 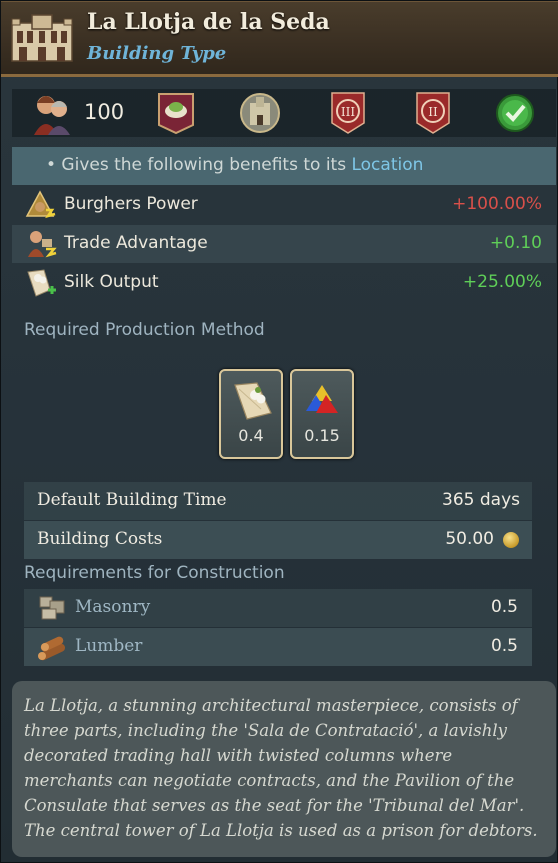 What do you see at coordinates (176, 113) in the screenshot?
I see `trade-good-emblem-icon` at bounding box center [176, 113].